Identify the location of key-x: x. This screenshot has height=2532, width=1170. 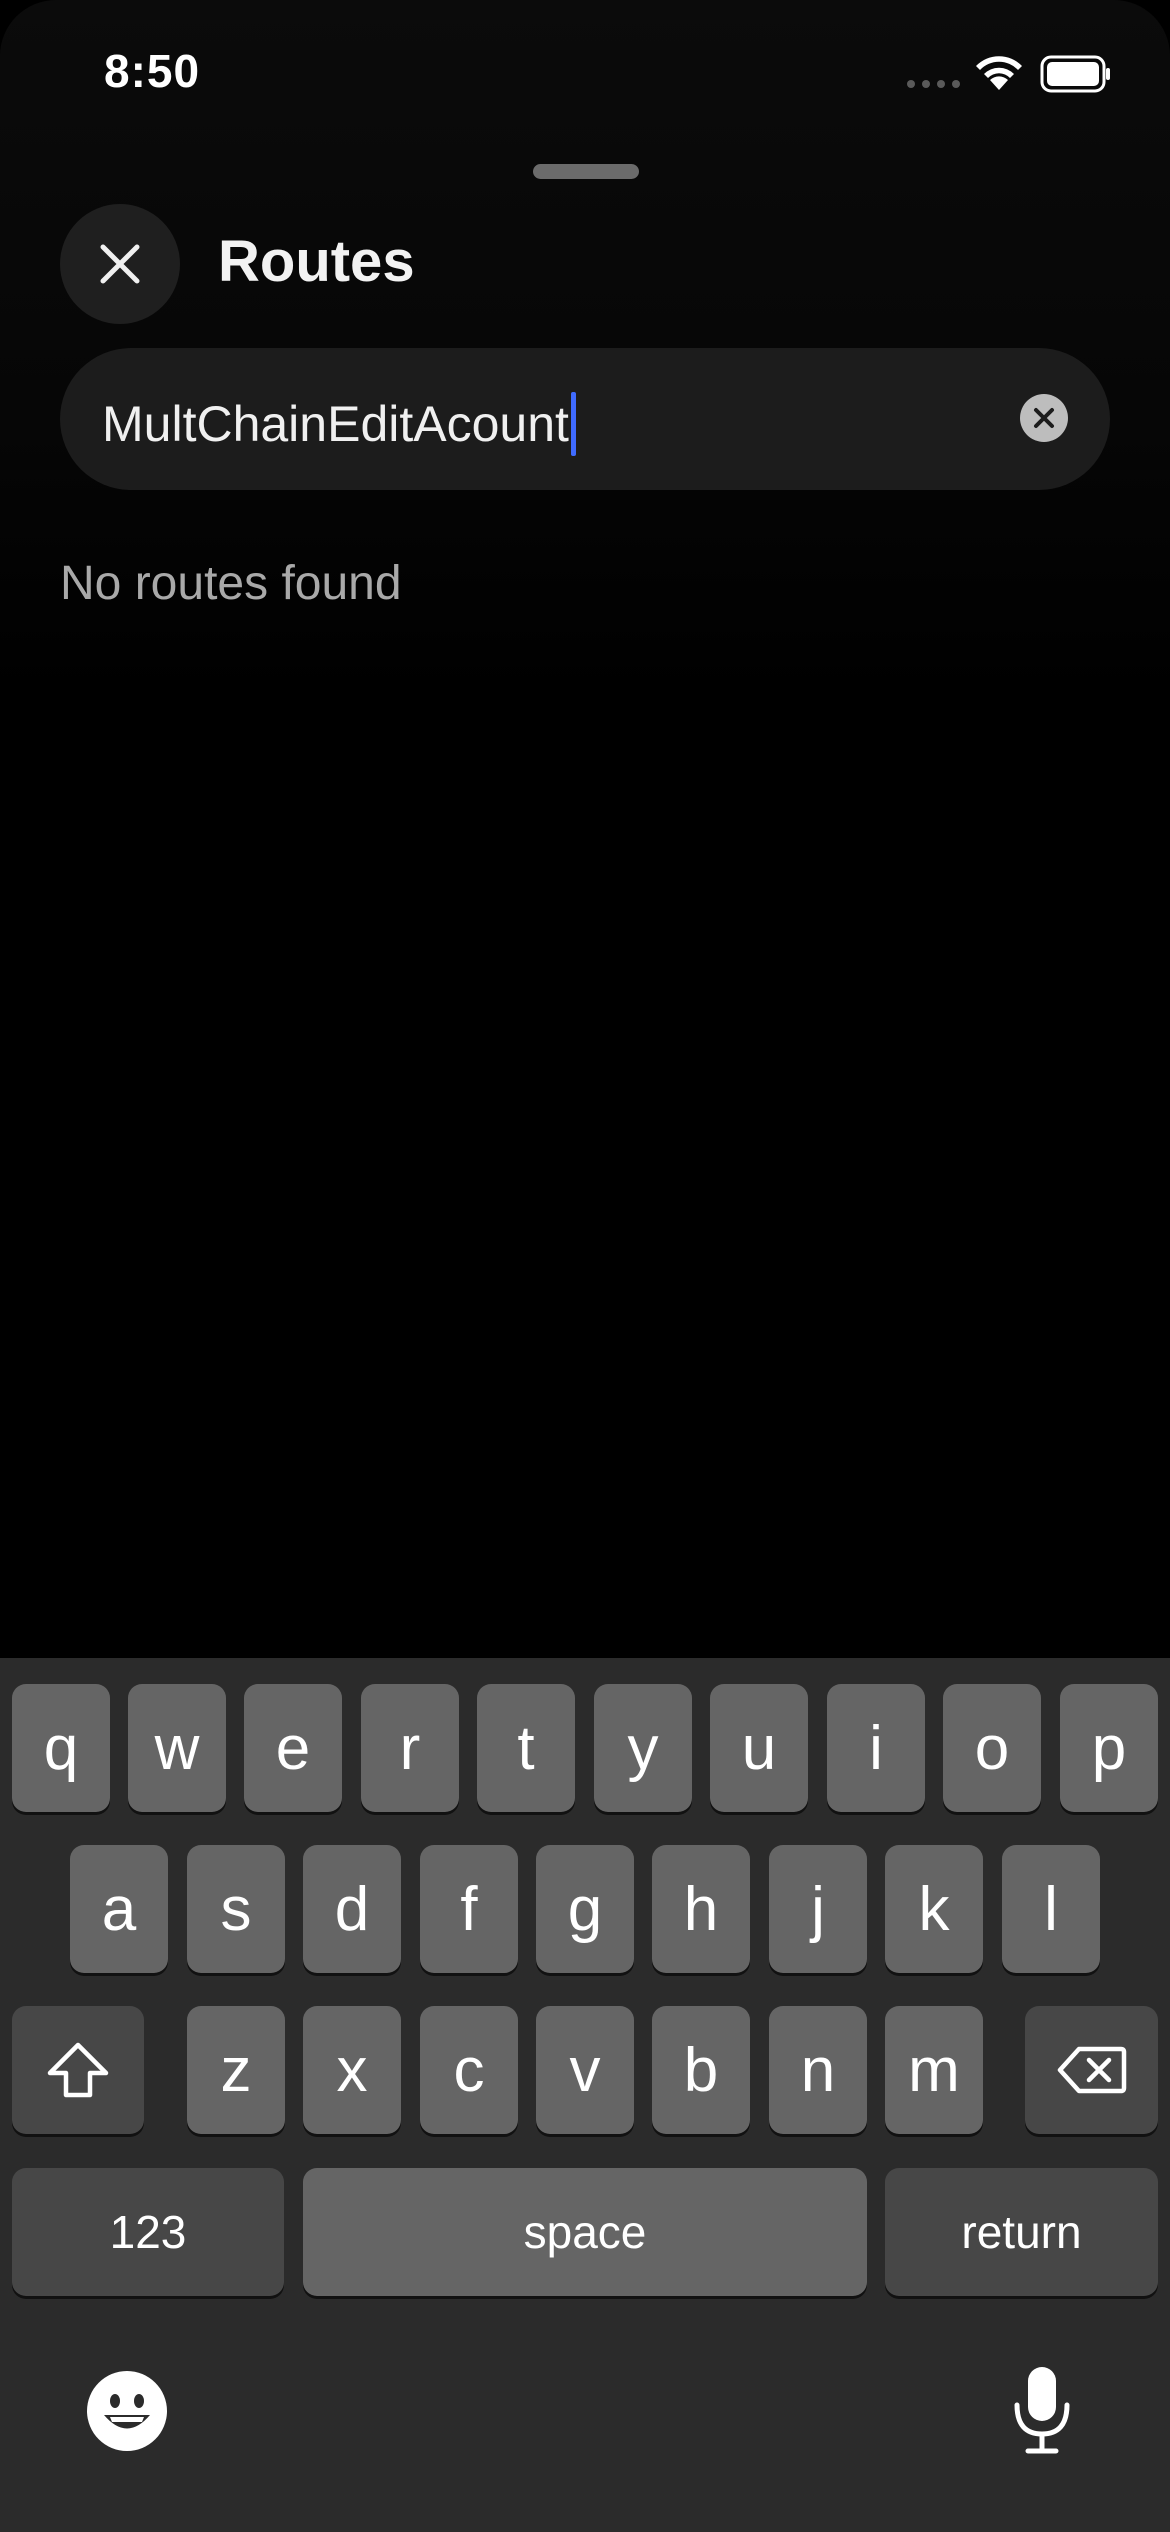
(352, 2070).